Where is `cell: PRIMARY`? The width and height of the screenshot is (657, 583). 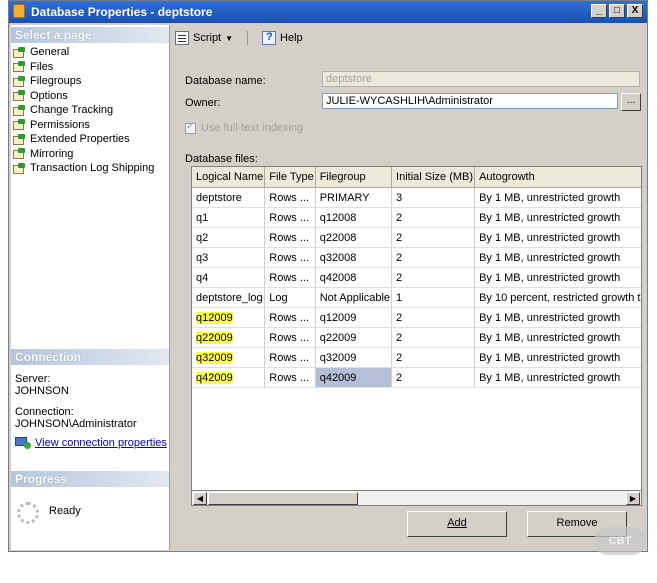
cell: PRIMARY is located at coordinates (354, 197).